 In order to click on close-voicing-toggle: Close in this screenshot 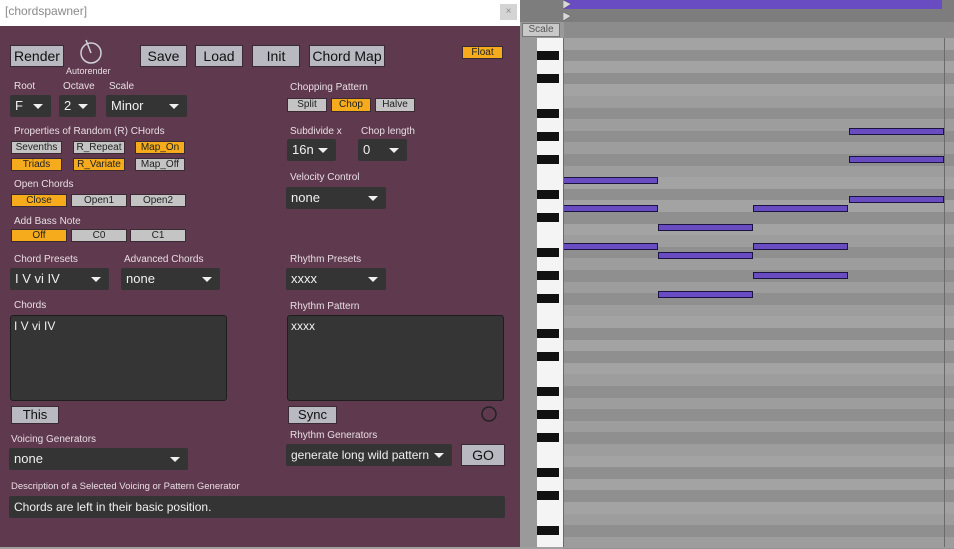, I will do `click(39, 200)`.